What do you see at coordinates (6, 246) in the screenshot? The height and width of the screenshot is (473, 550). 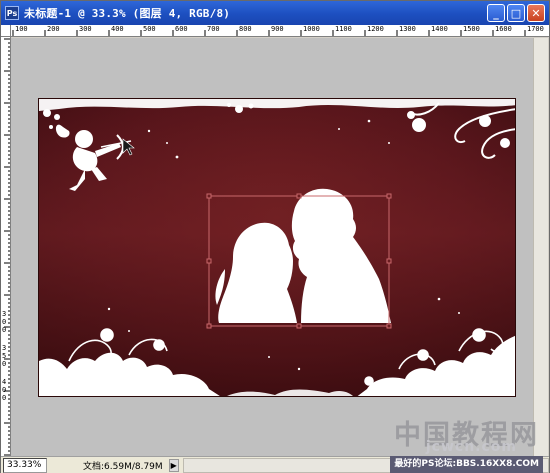 I see `vertical-ruler: 300350400` at bounding box center [6, 246].